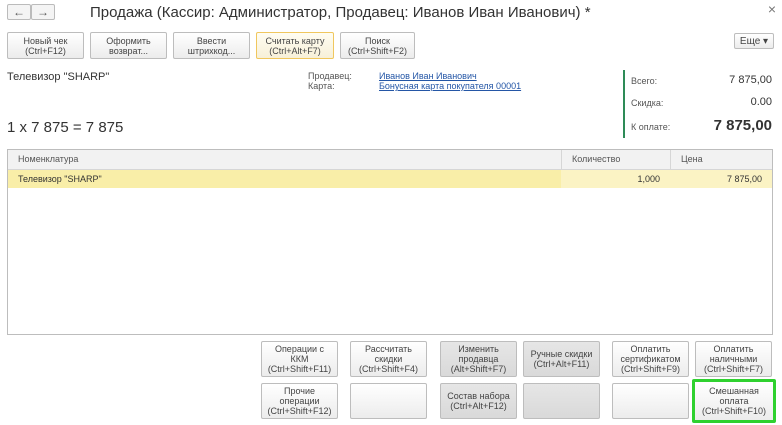 This screenshot has height=425, width=782. What do you see at coordinates (45, 45) in the screenshot?
I see `new-receipt-button: Новый чек (Ctrl+F12)` at bounding box center [45, 45].